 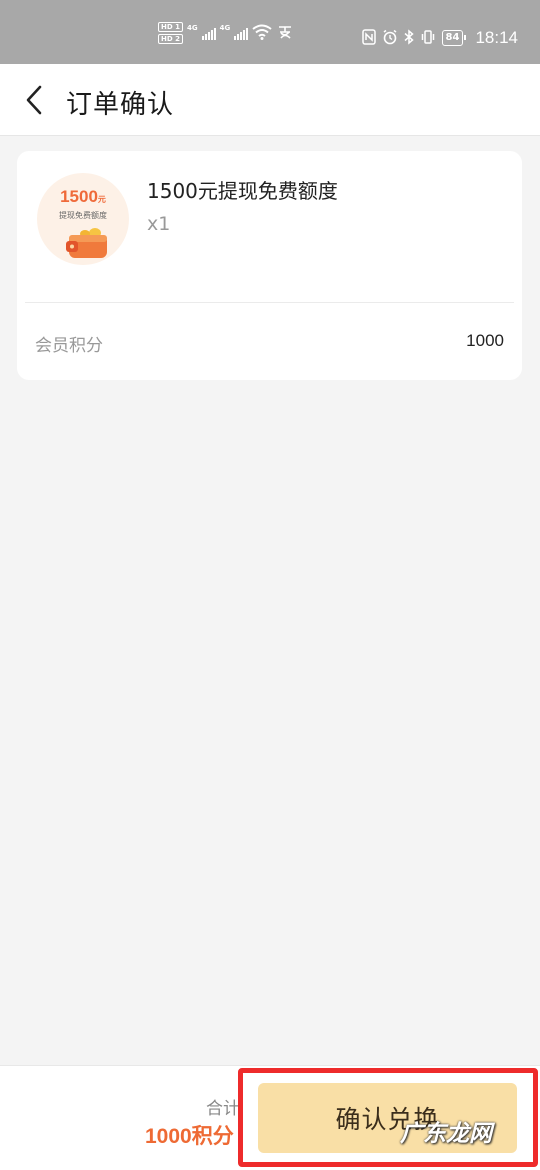 I want to click on bottom-bar: 合计 1000积分 确认兑换 广东龙网, so click(x=270, y=1117).